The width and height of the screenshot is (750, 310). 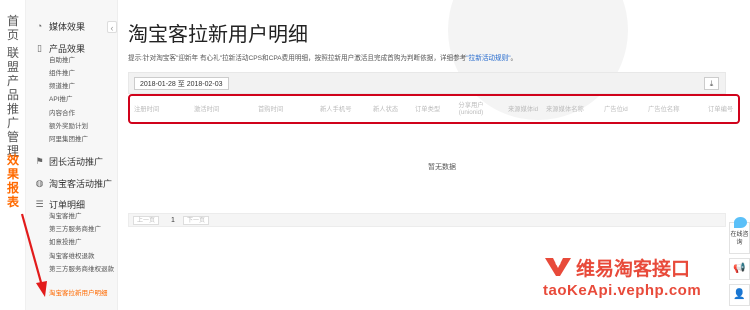 I want to click on online-chat-button: 在线咨询, so click(x=739, y=235).